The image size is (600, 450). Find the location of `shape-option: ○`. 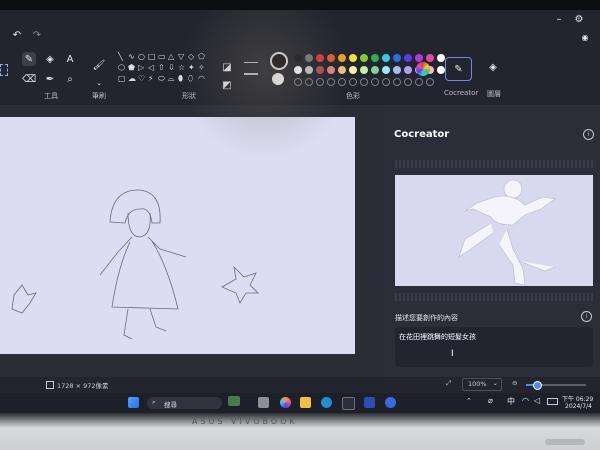

shape-option: ○ is located at coordinates (143, 57).